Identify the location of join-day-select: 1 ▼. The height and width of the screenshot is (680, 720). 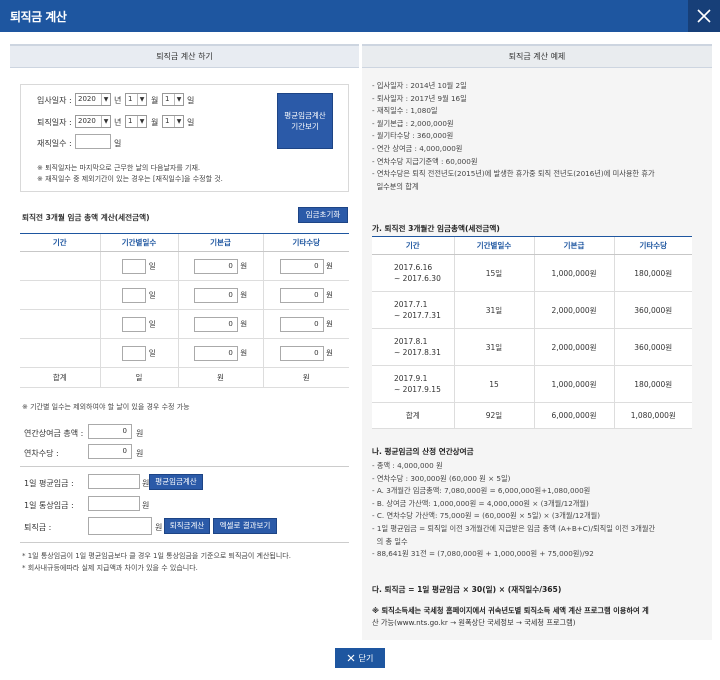
(173, 99).